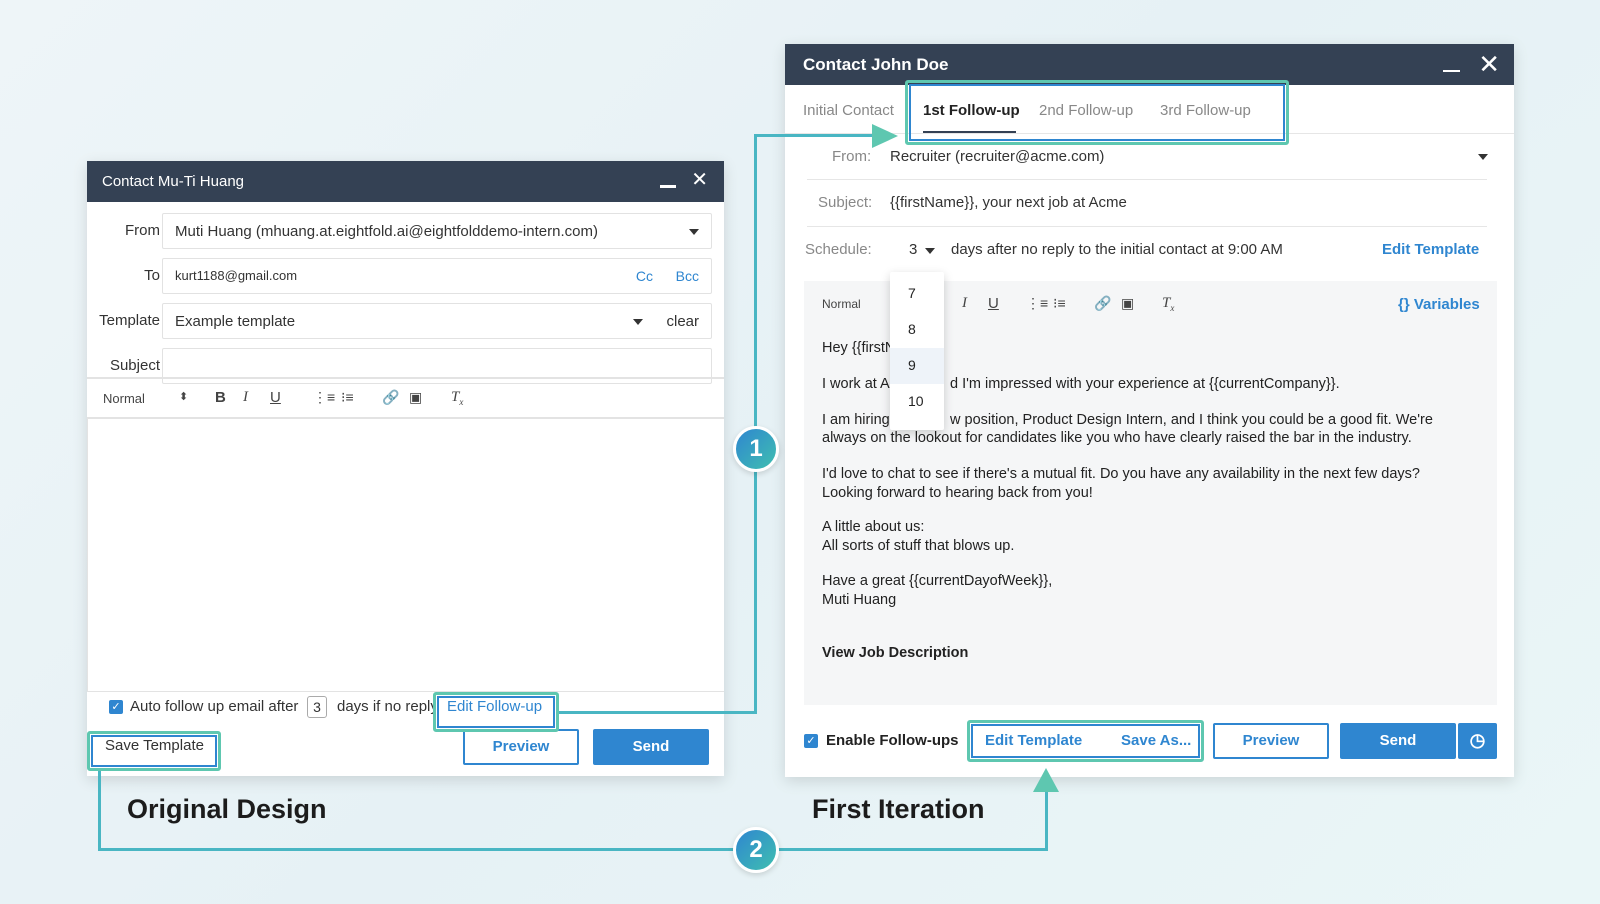 This screenshot has height=904, width=1600. What do you see at coordinates (220, 397) in the screenshot?
I see `bold-icon: B` at bounding box center [220, 397].